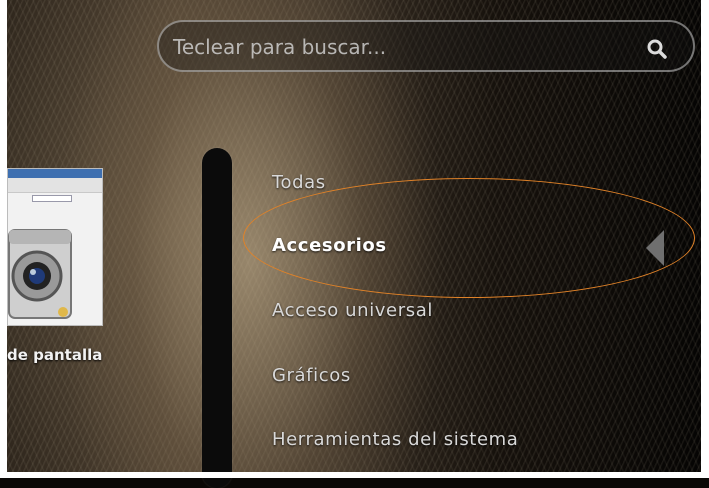  Describe the element at coordinates (395, 439) in the screenshot. I see `category-herramientas-del-sistema: Herramientas del sistema` at that location.